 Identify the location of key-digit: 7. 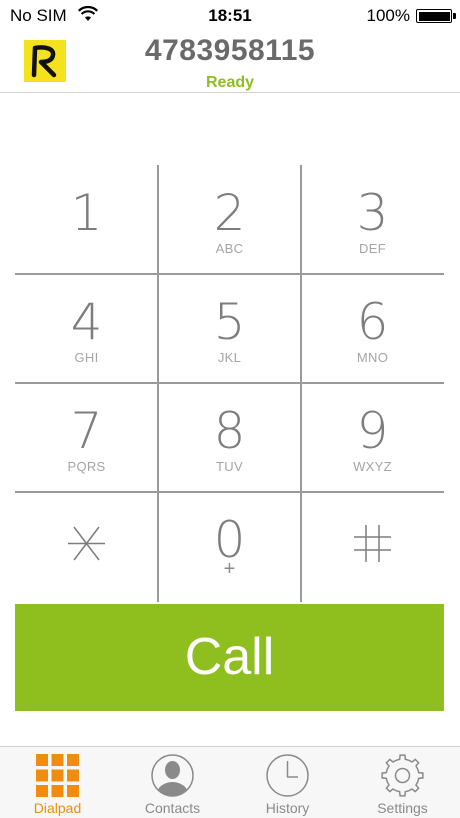
(86, 431).